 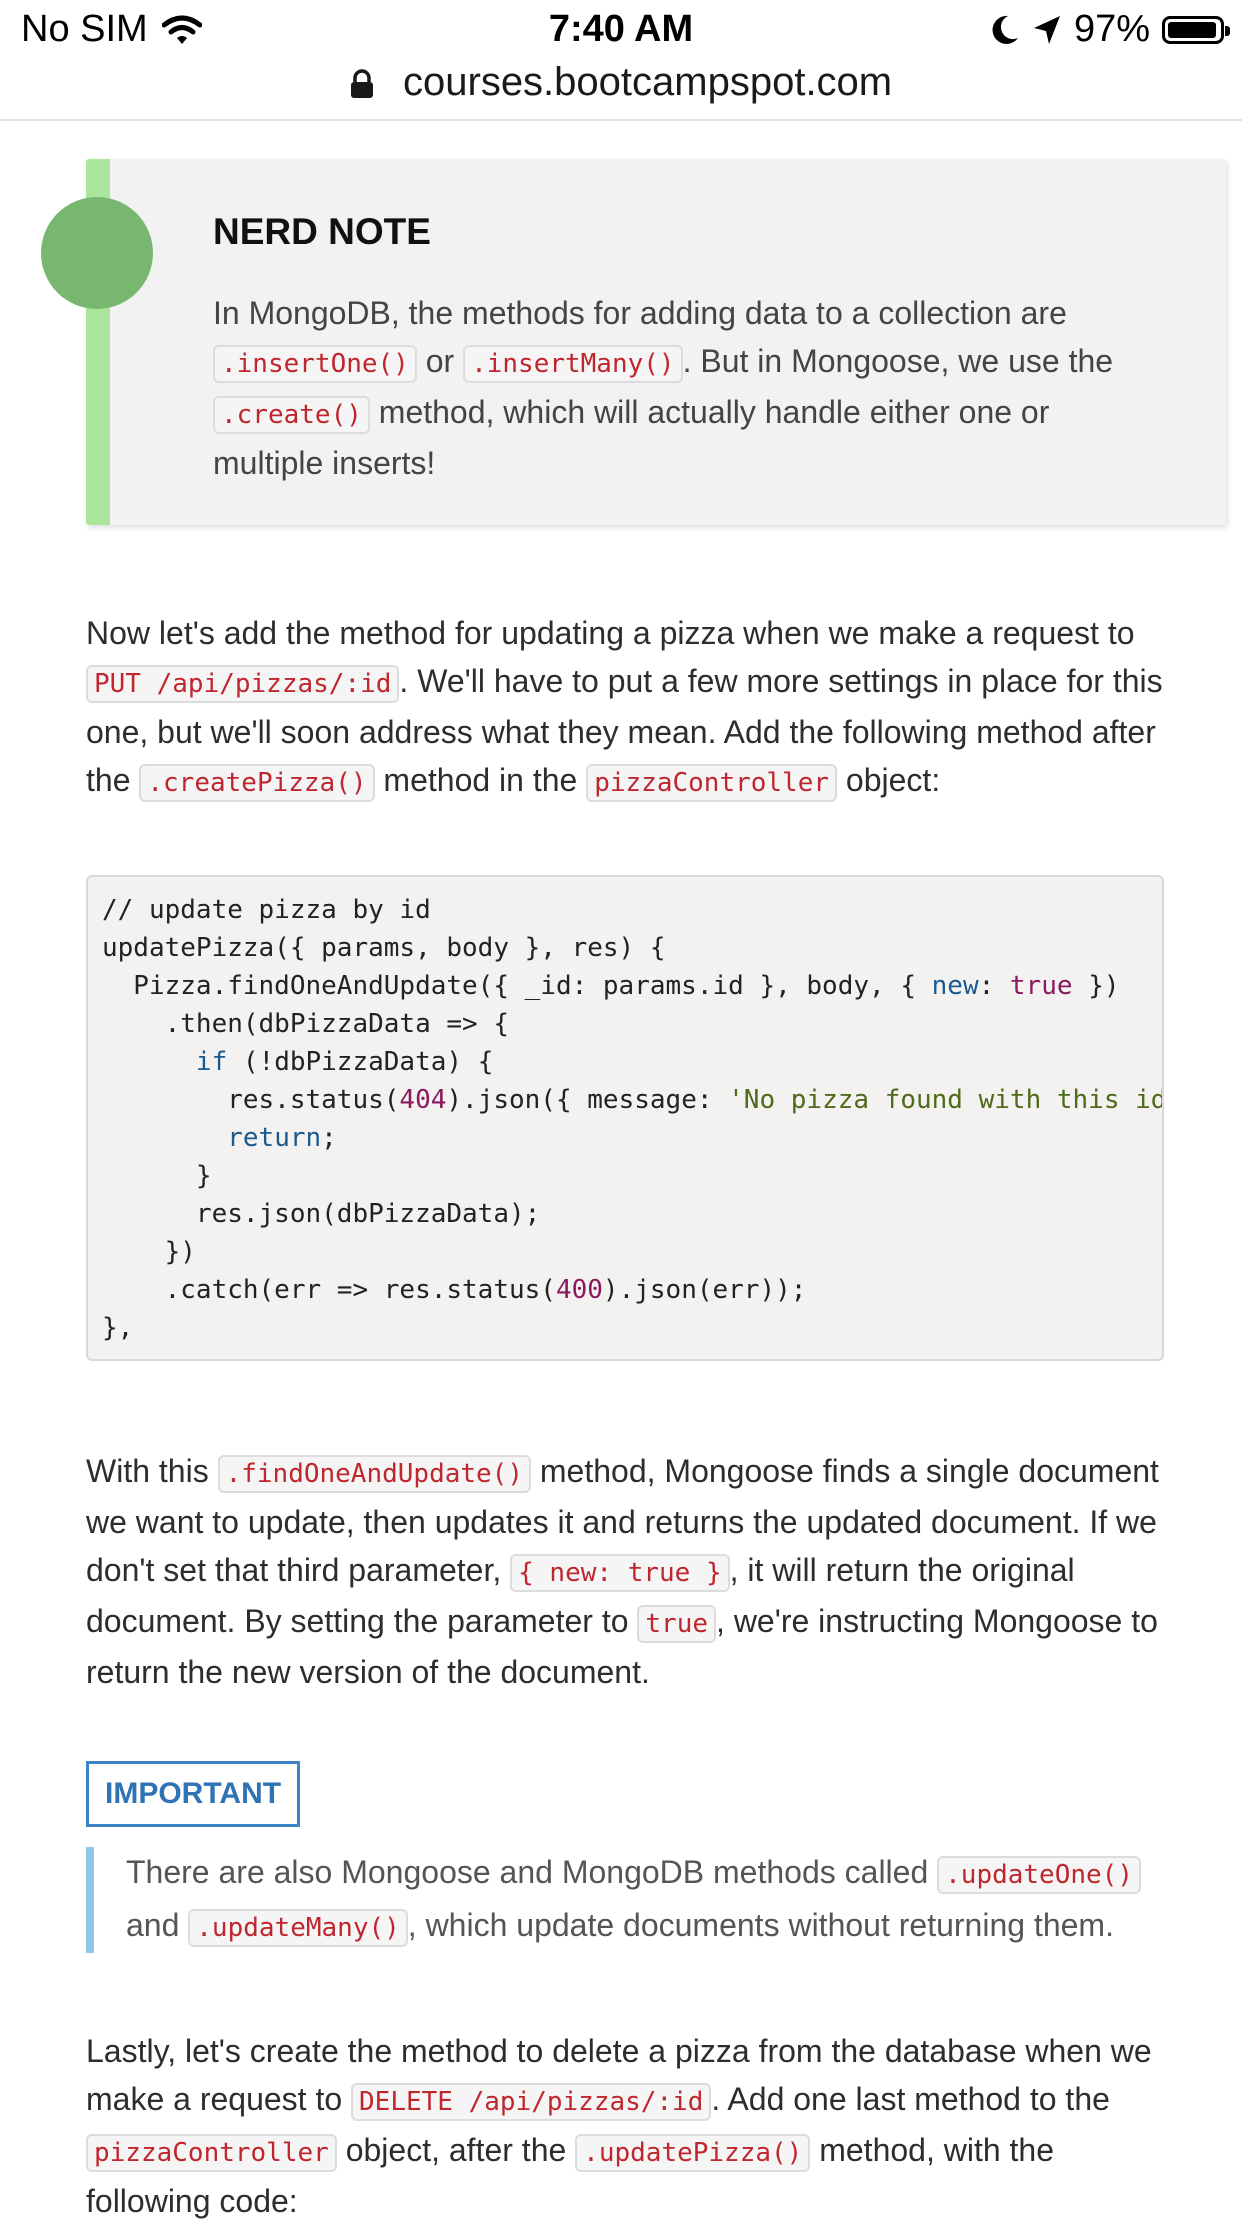 What do you see at coordinates (329, 1290) in the screenshot?
I see `code-token: .catch(err => res.status(` at bounding box center [329, 1290].